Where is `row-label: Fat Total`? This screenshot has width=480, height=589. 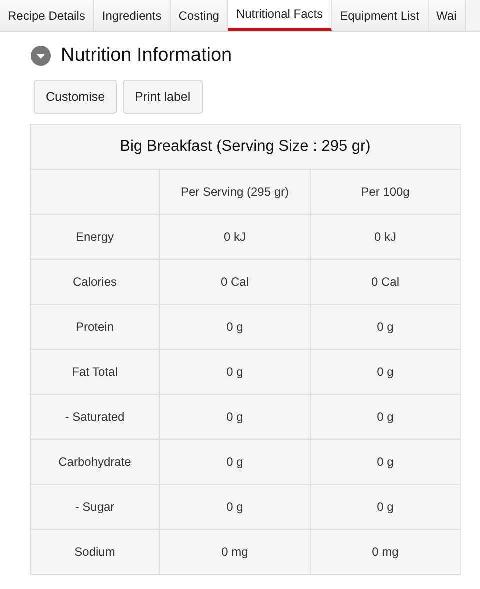
row-label: Fat Total is located at coordinates (95, 372).